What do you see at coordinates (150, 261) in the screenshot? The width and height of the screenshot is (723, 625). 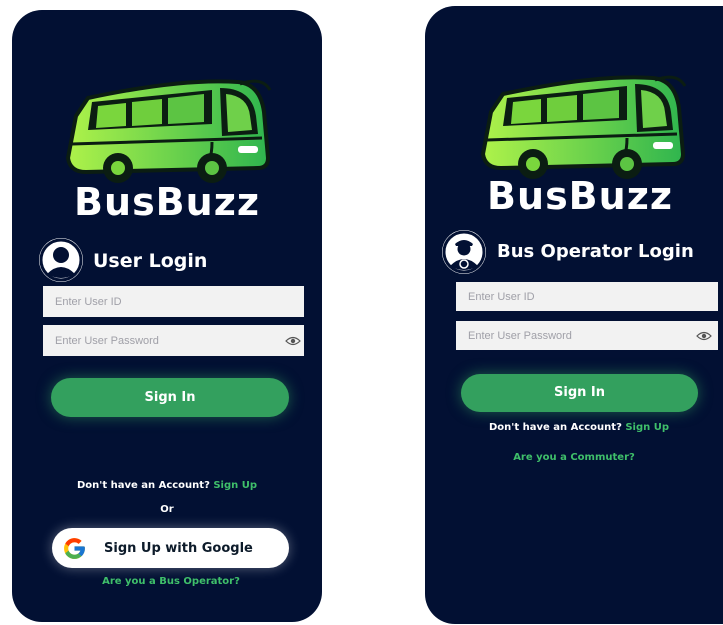 I see `page-title: User Login` at bounding box center [150, 261].